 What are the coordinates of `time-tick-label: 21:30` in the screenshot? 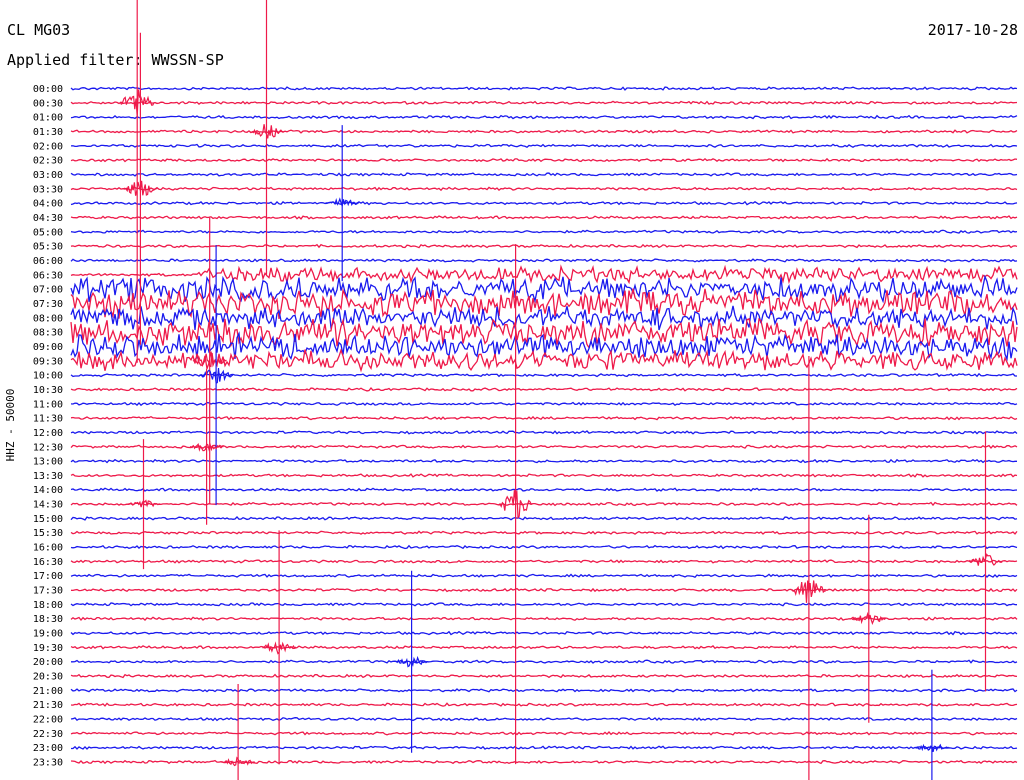 It's located at (48, 705).